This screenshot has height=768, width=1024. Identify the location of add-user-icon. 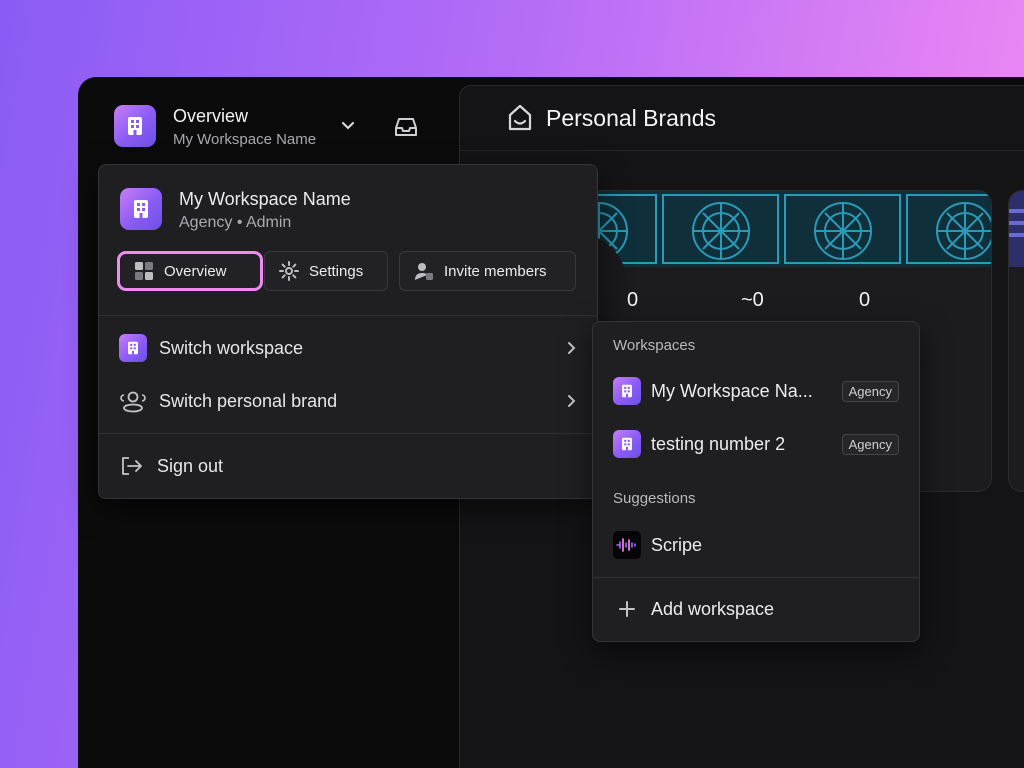
(424, 271).